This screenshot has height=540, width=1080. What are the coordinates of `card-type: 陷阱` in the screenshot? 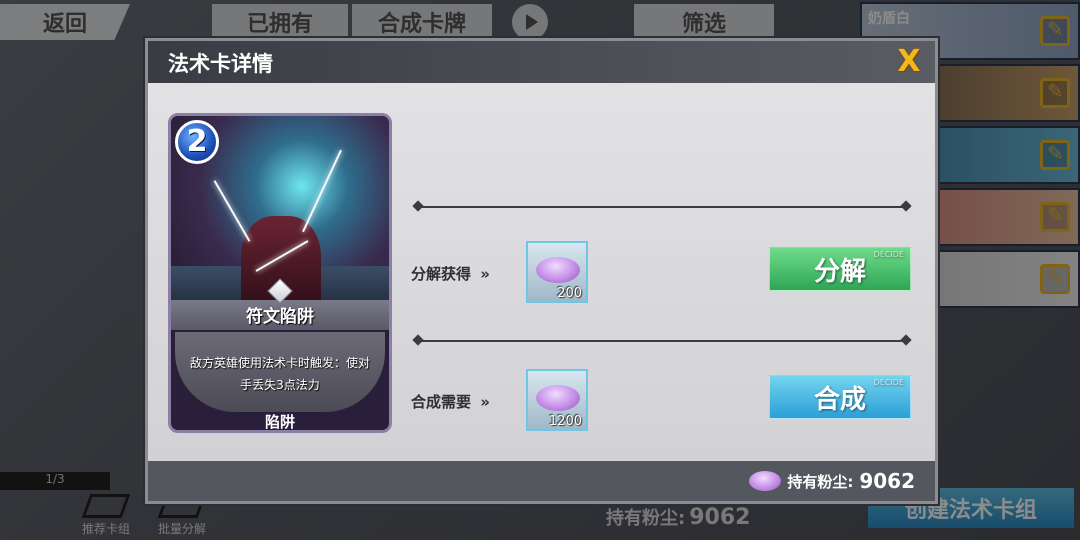 It's located at (279, 422).